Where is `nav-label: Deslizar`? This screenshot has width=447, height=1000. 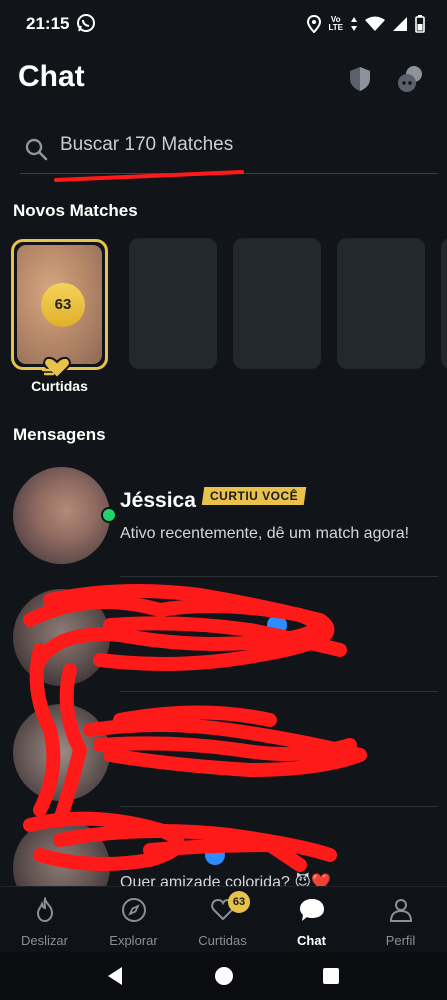 nav-label: Deslizar is located at coordinates (44, 940).